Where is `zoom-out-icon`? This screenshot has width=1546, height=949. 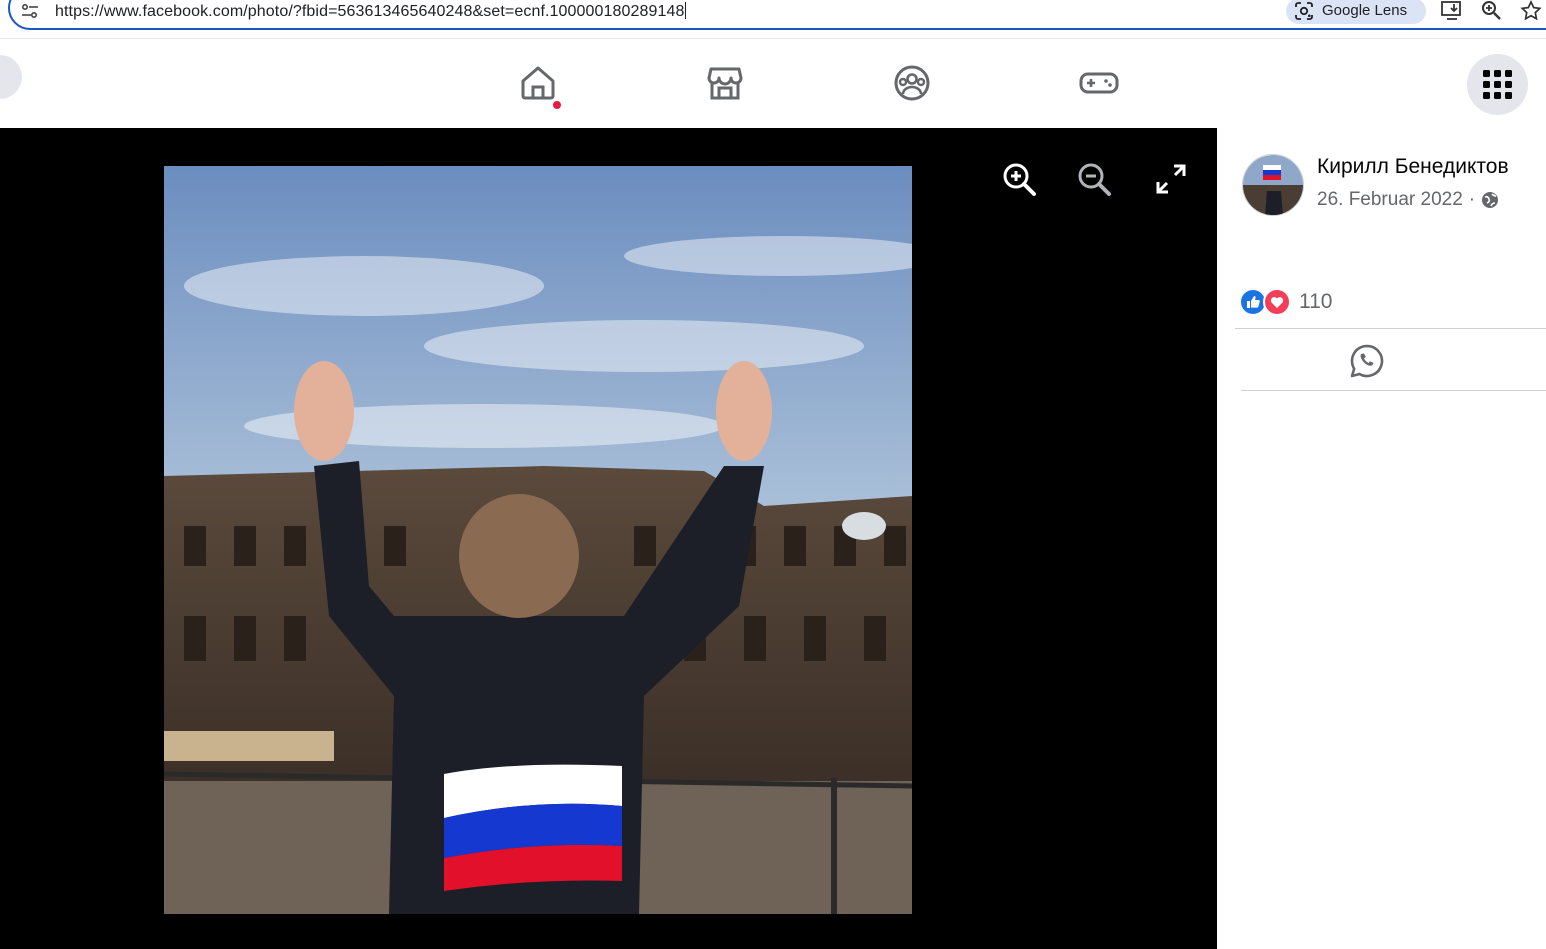 zoom-out-icon is located at coordinates (1094, 179).